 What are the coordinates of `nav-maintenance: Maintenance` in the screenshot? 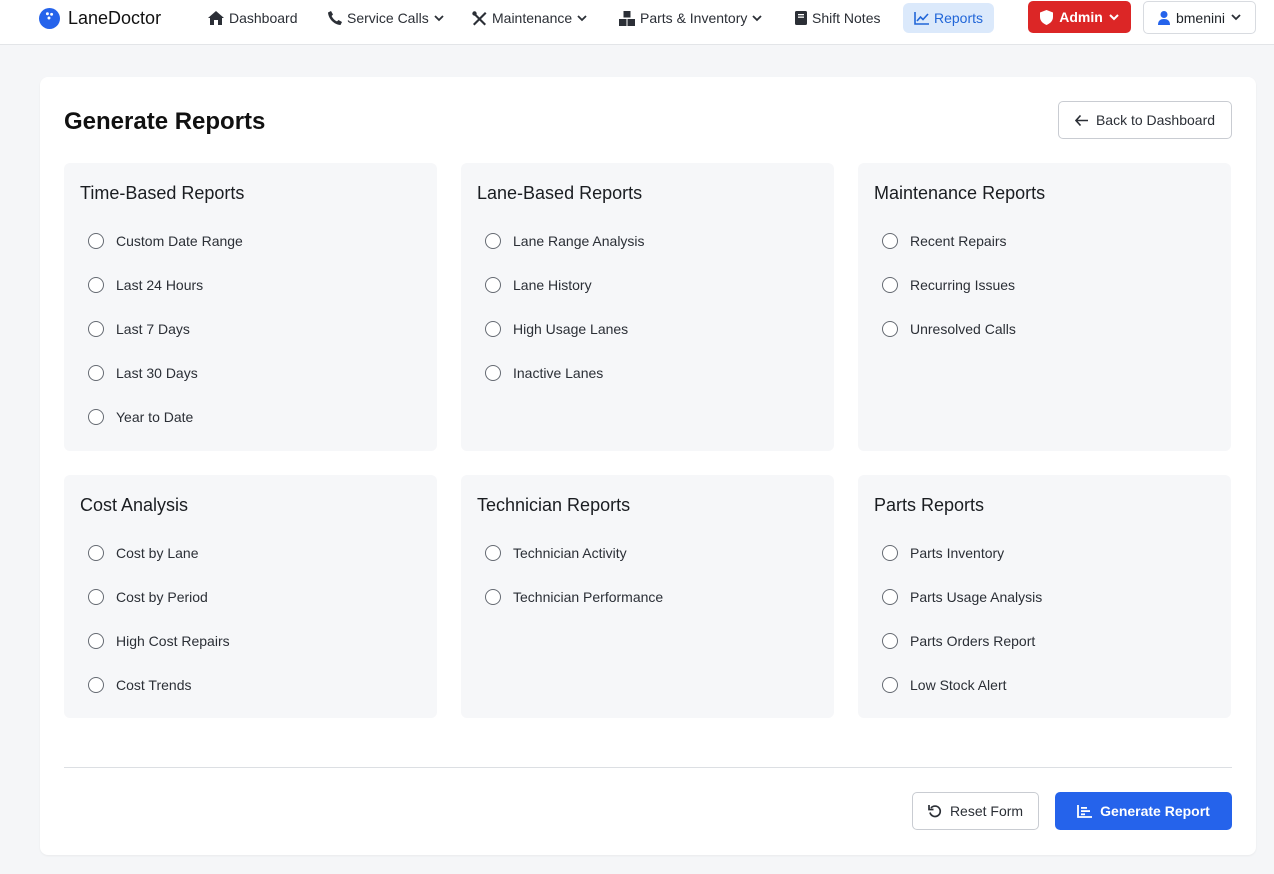 It's located at (529, 18).